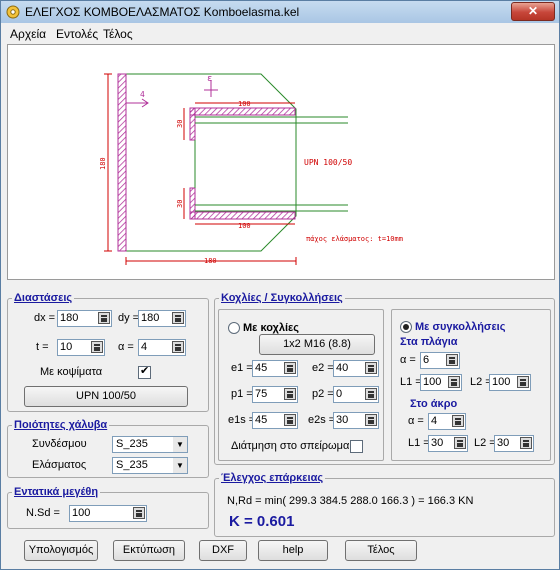 The height and width of the screenshot is (570, 560). I want to click on dim-30-upper: 30, so click(180, 124).